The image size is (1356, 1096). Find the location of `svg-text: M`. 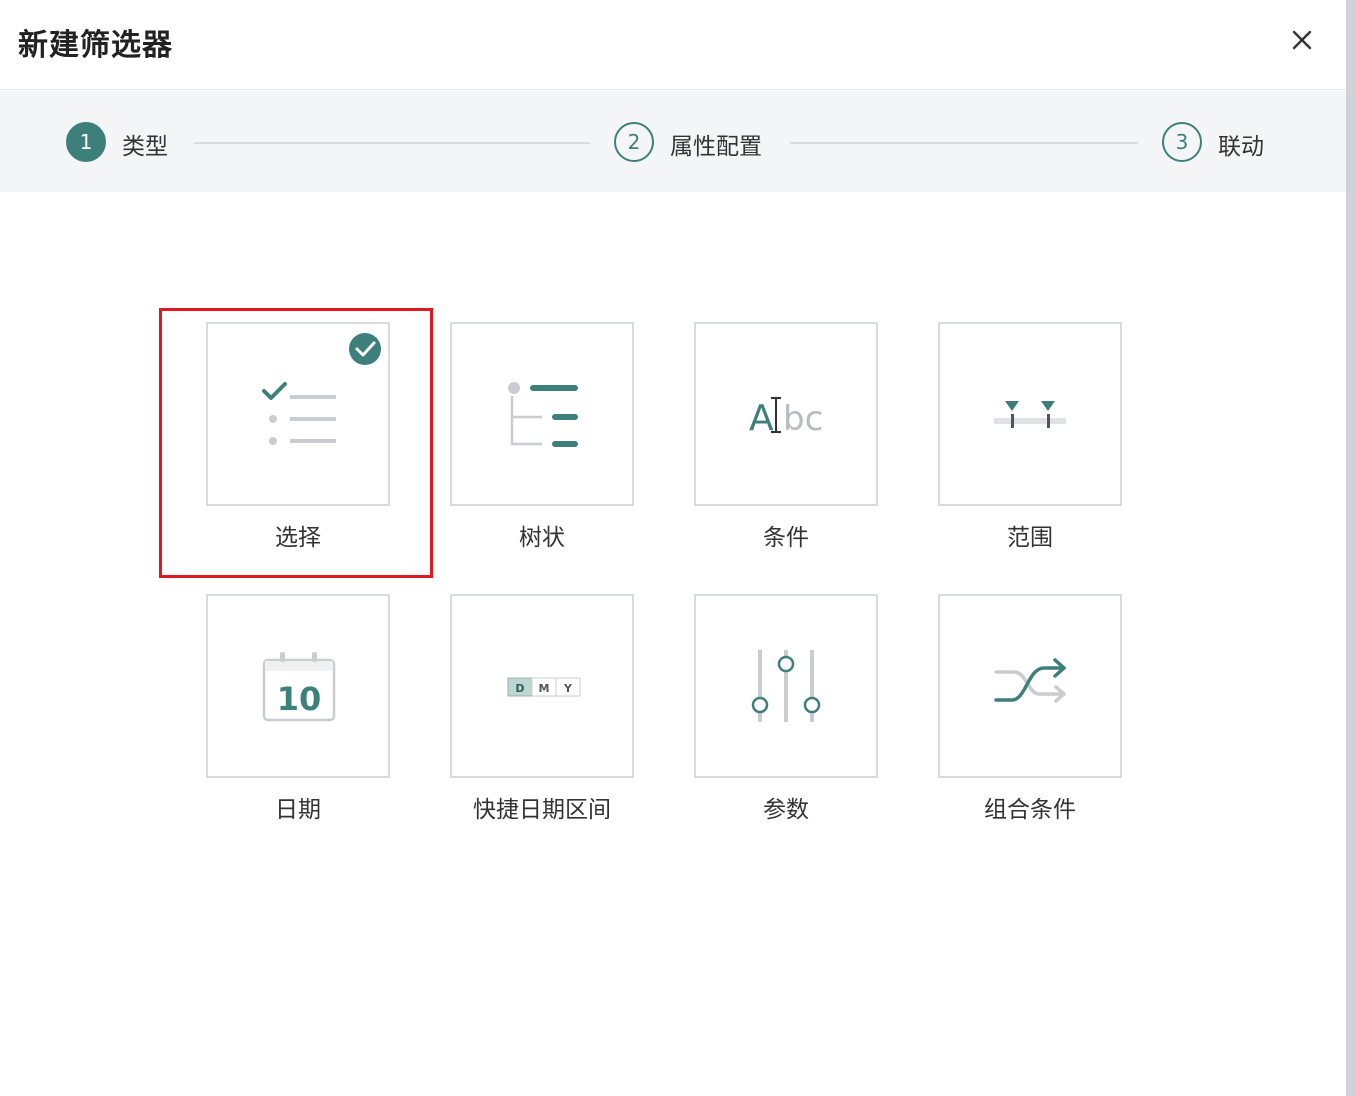

svg-text: M is located at coordinates (544, 688).